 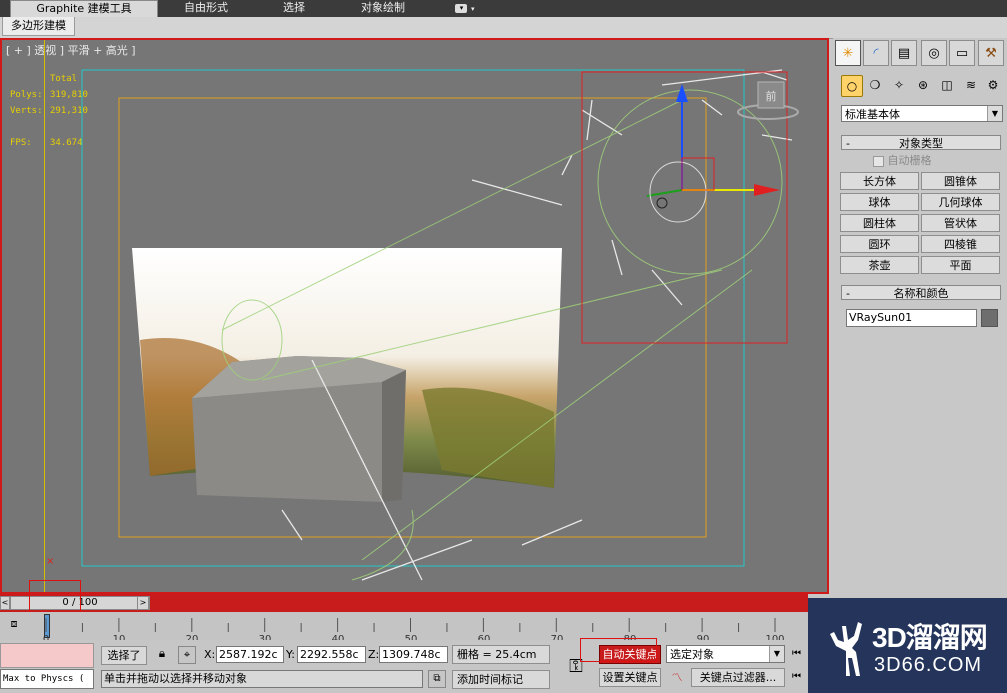 What do you see at coordinates (799, 655) in the screenshot?
I see `go-to-start-icon: ⏮` at bounding box center [799, 655].